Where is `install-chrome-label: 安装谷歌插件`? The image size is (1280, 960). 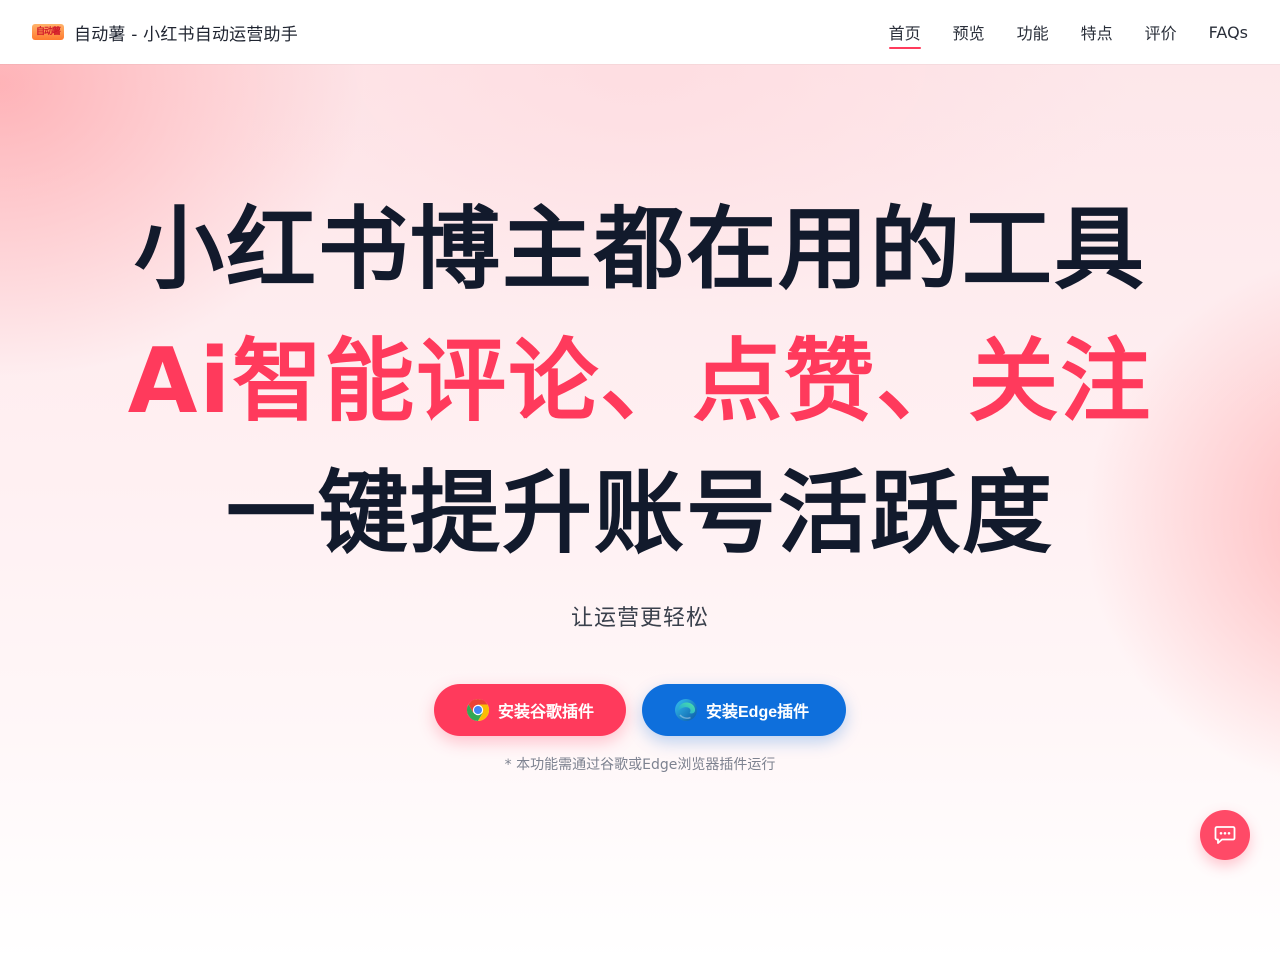 install-chrome-label: 安装谷歌插件 is located at coordinates (546, 712).